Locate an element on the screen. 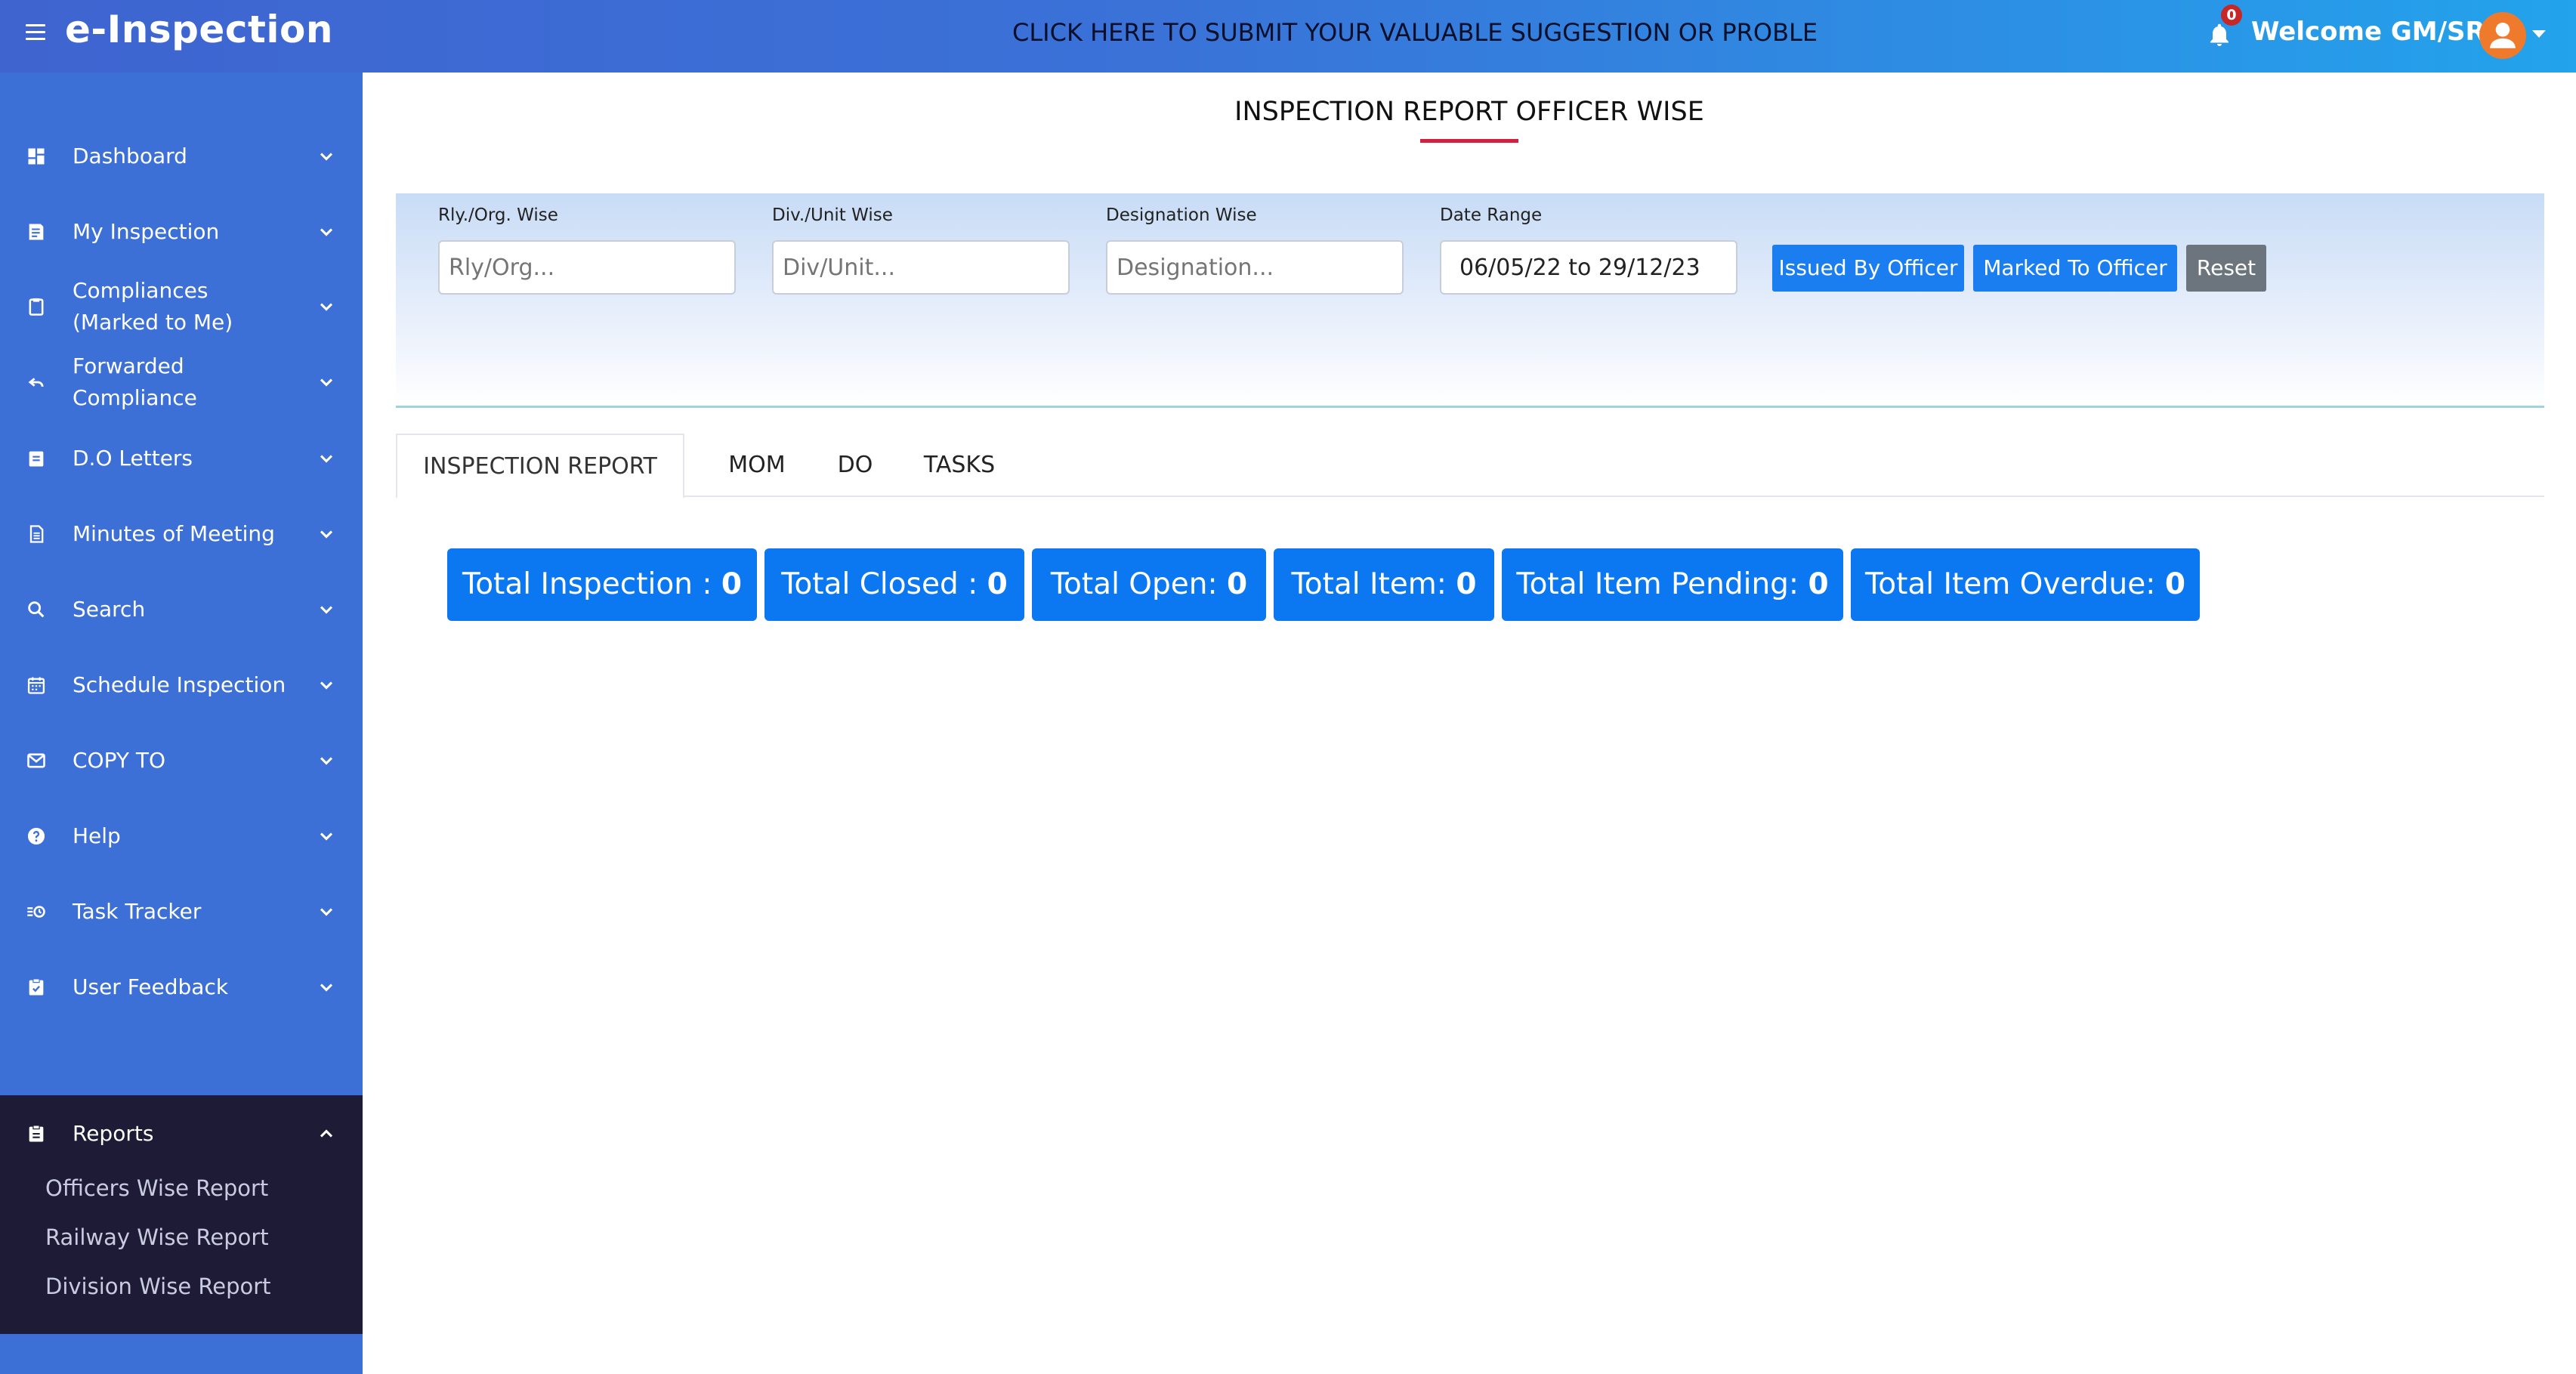  tab-do: DO is located at coordinates (855, 465).